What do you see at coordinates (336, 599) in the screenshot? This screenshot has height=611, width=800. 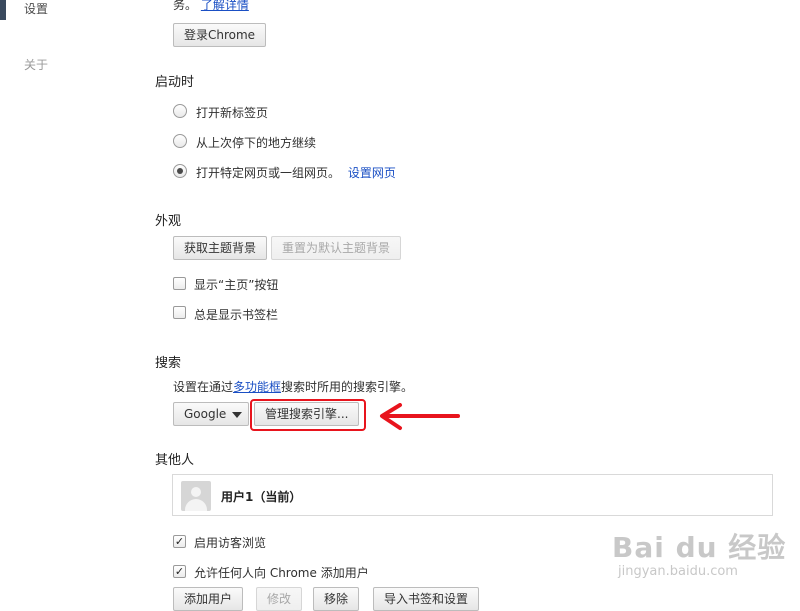 I see `remove-user-button: 移除` at bounding box center [336, 599].